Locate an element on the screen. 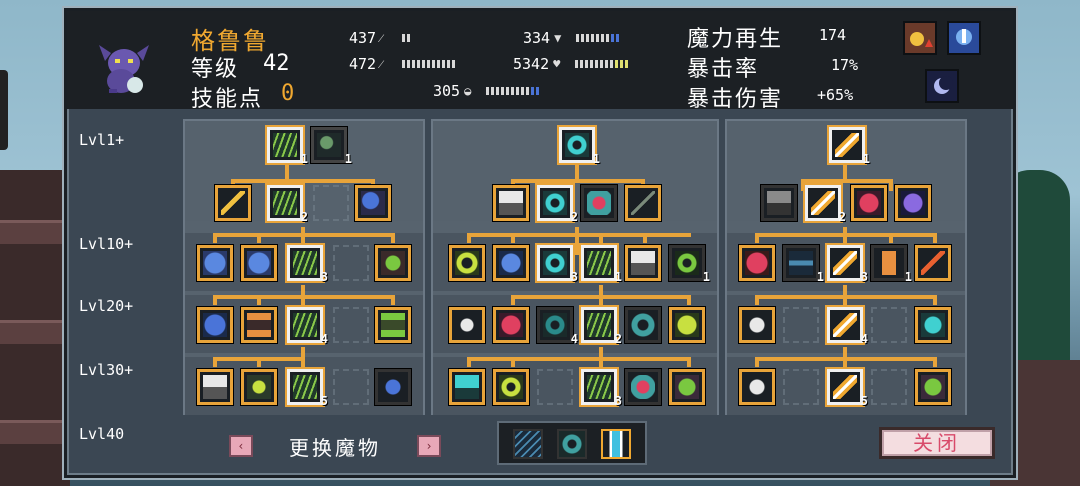  switch-monster-label: 更换魔物 is located at coordinates (335, 447).